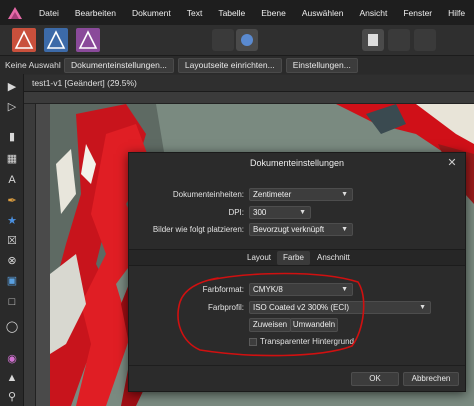 The height and width of the screenshot is (406, 474). Describe the element at coordinates (15, 13) in the screenshot. I see `app-logo-icon` at that location.